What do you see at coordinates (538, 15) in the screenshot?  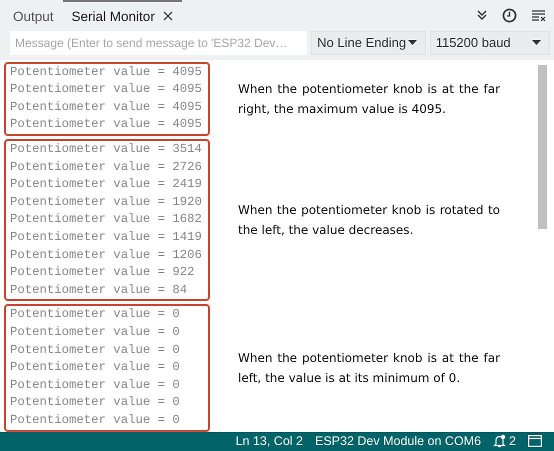 I see `clear-output-icon` at bounding box center [538, 15].